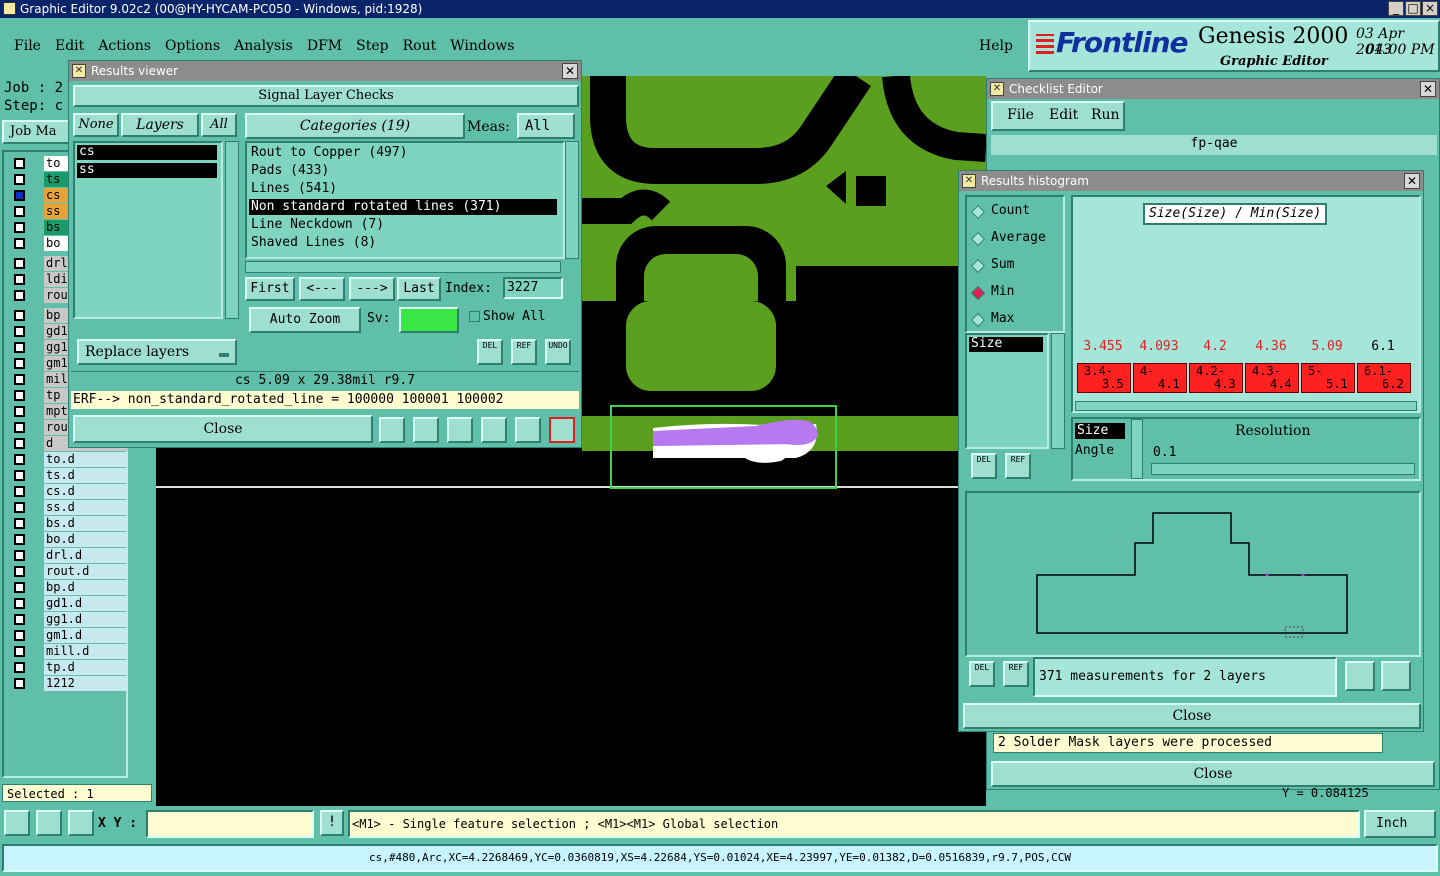 The image size is (1440, 876). Describe the element at coordinates (86, 475) in the screenshot. I see `layer-name: ts.d` at that location.